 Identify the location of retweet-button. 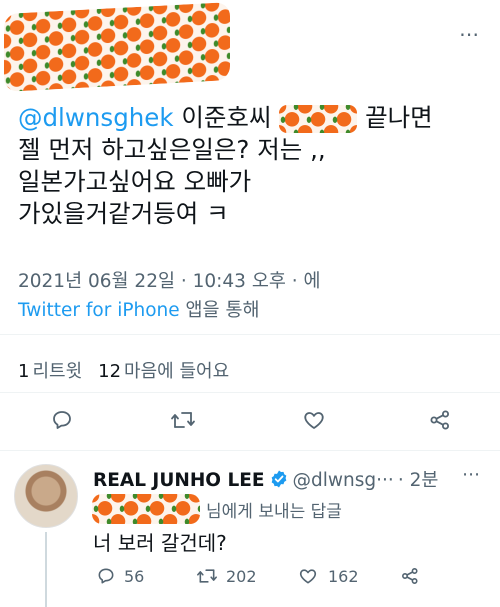
(183, 420).